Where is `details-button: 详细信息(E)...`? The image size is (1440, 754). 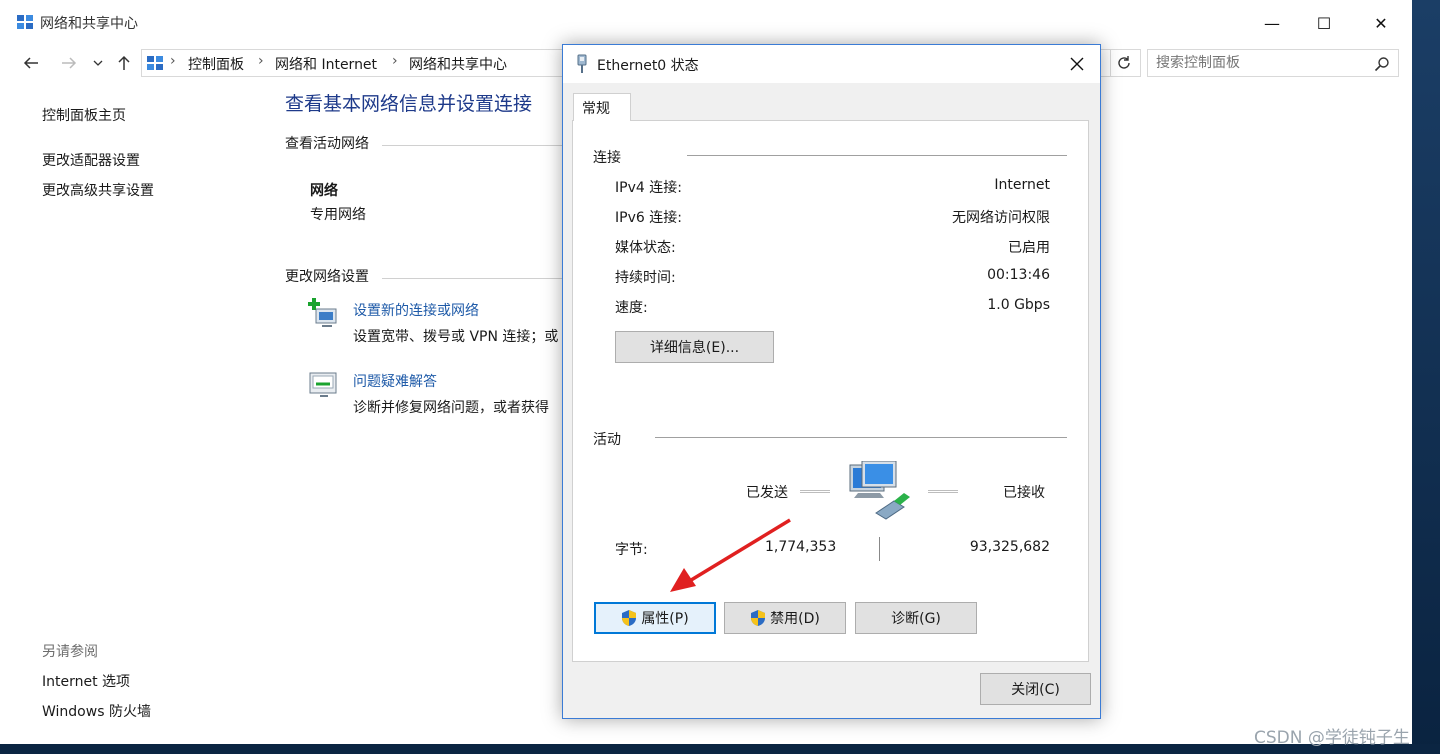 details-button: 详细信息(E)... is located at coordinates (694, 347).